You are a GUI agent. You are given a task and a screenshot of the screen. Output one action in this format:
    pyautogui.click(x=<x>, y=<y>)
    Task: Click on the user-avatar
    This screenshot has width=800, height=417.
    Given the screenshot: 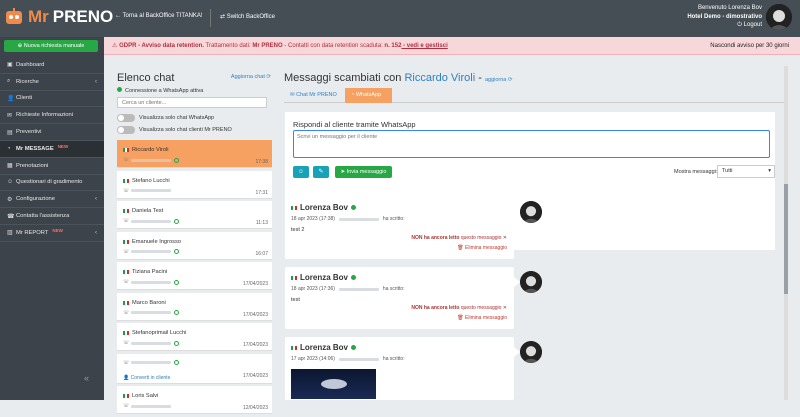 What is the action you would take?
    pyautogui.click(x=779, y=17)
    